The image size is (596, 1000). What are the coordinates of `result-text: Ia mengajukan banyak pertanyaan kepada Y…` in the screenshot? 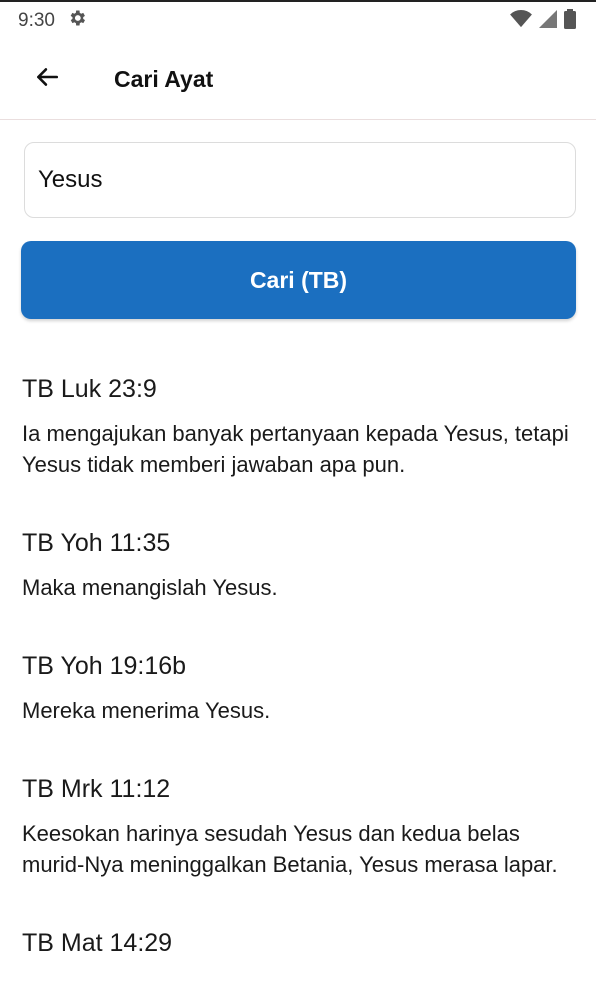 It's located at (295, 449).